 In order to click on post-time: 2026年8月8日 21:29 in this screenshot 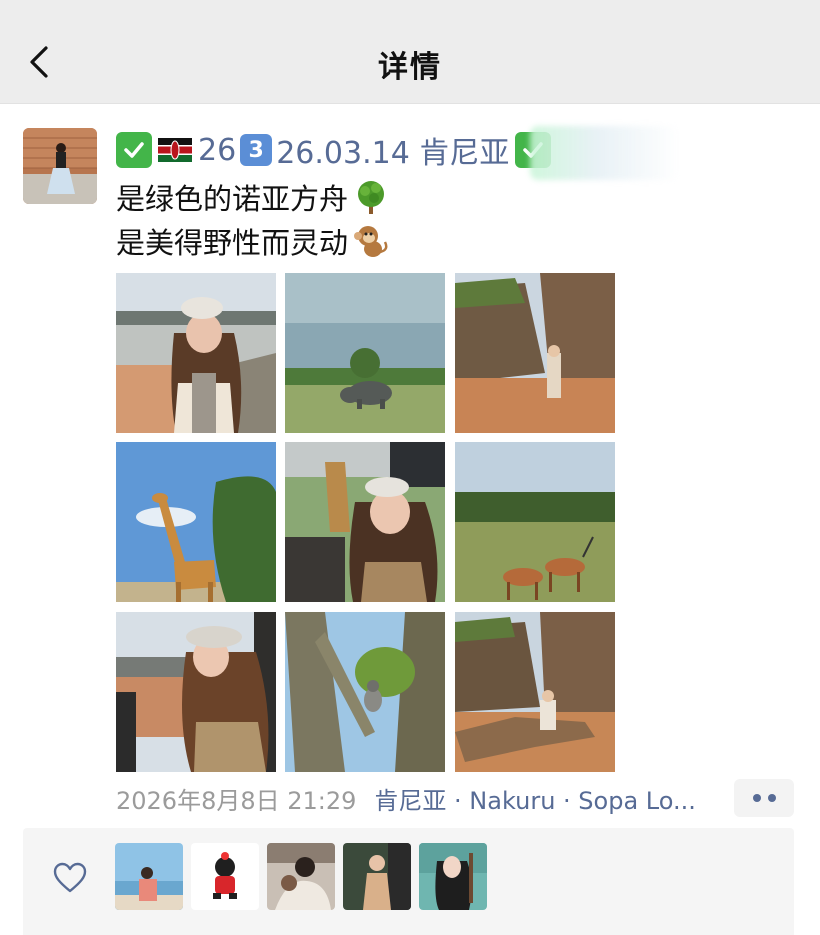, I will do `click(236, 801)`.